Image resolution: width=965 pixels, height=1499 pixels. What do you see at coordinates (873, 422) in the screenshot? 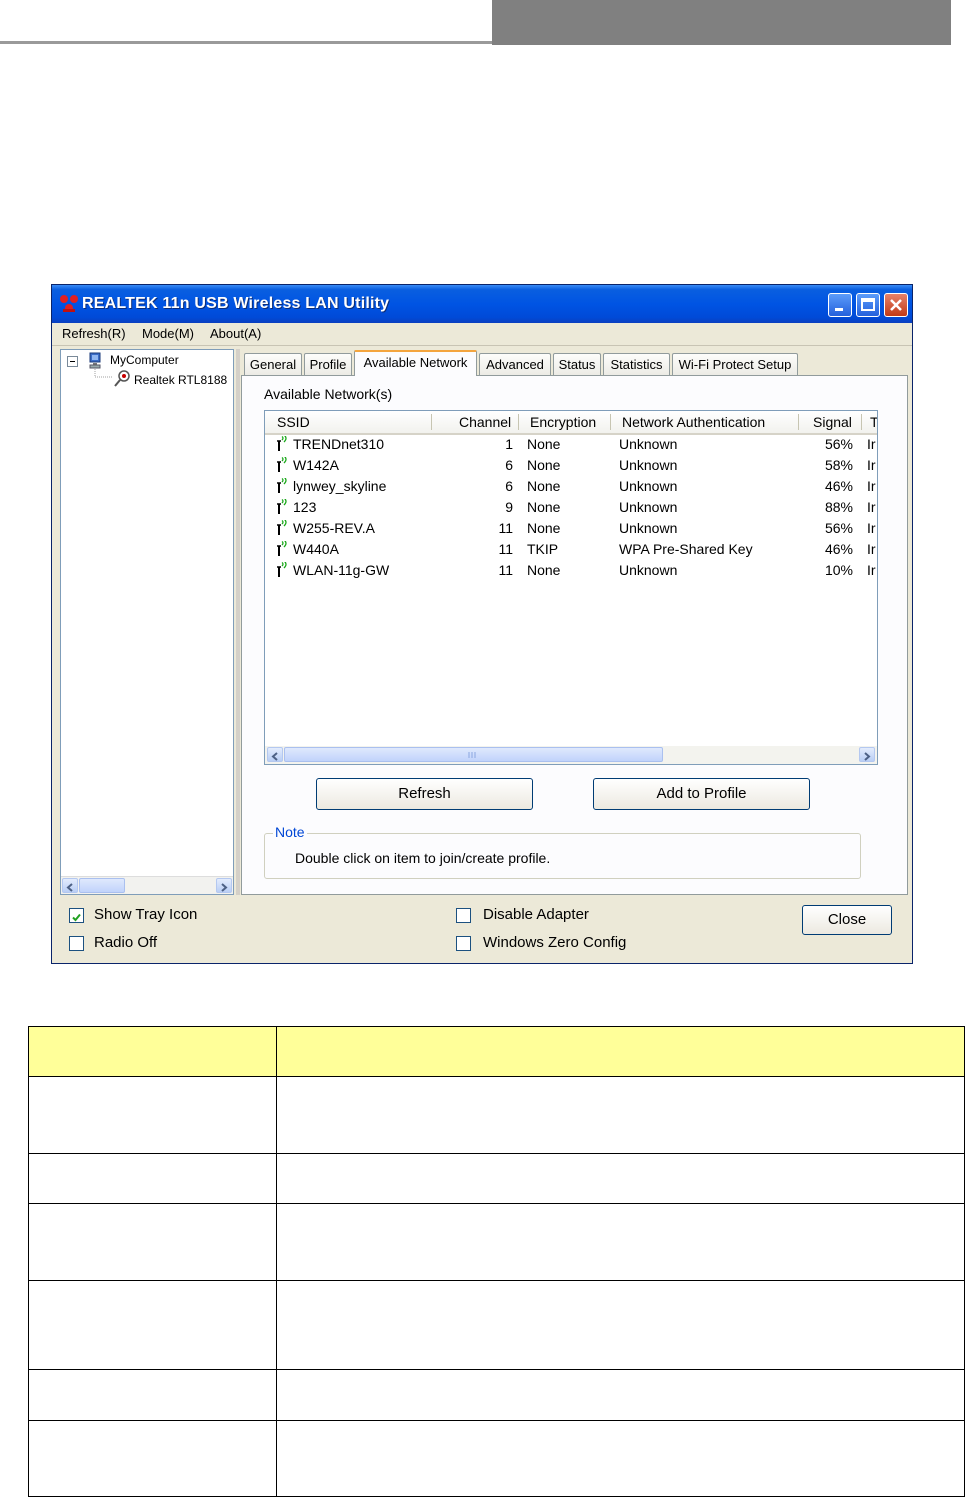
I see `column-type: T` at bounding box center [873, 422].